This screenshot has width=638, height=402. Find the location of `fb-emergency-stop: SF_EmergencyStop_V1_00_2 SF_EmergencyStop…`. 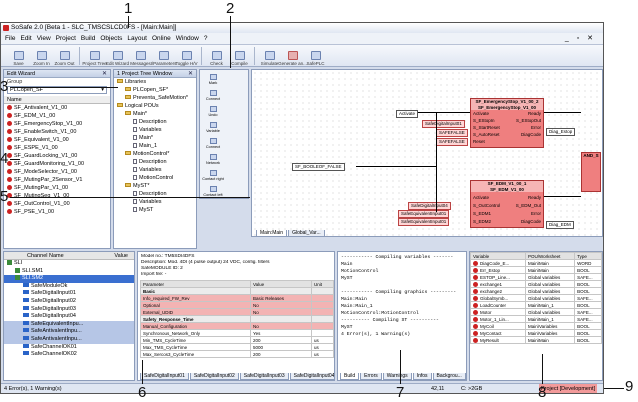

fb-emergency-stop: SF_EmergencyStop_V1_00_2 SF_EmergencyStop… is located at coordinates (507, 123).